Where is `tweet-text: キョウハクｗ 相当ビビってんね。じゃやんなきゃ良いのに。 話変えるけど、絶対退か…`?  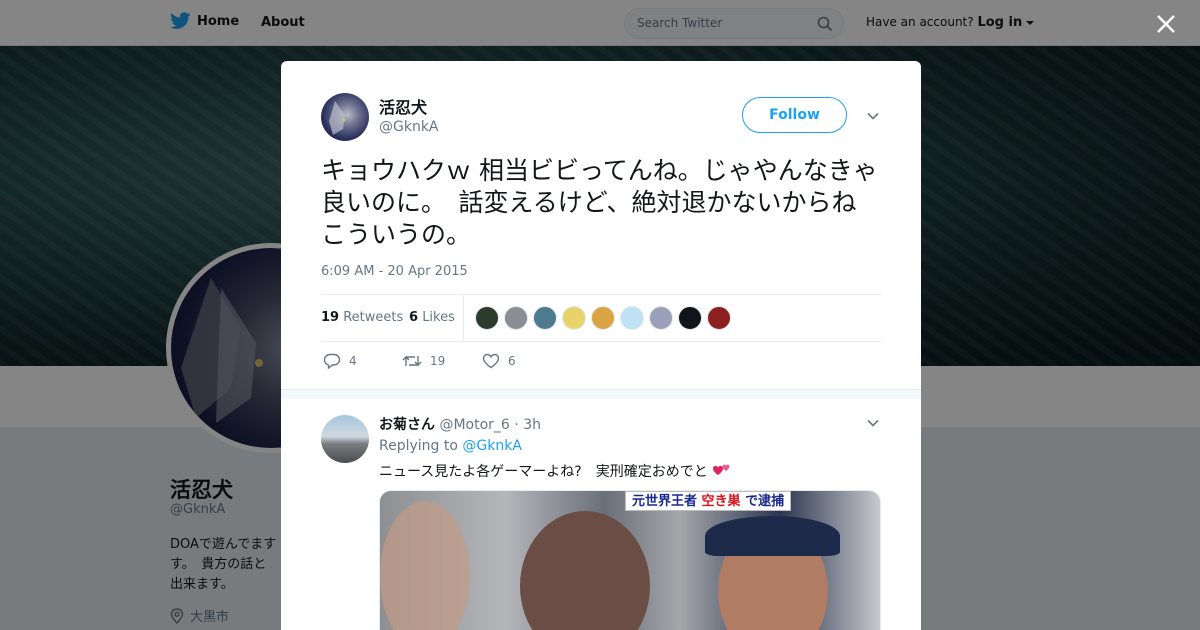
tweet-text: キョウハクｗ 相当ビビってんね。じゃやんなきゃ良いのに。 話変えるけど、絶対退か… is located at coordinates (599, 202).